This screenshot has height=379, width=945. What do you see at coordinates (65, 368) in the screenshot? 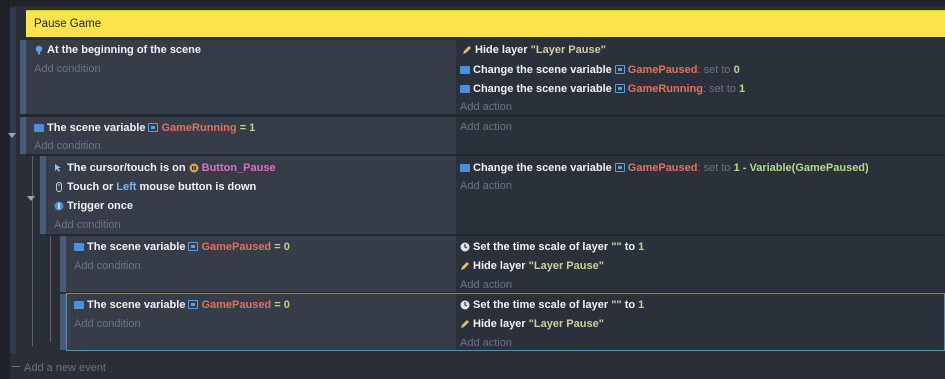
I see `add-new-event-link: Add a new event` at bounding box center [65, 368].